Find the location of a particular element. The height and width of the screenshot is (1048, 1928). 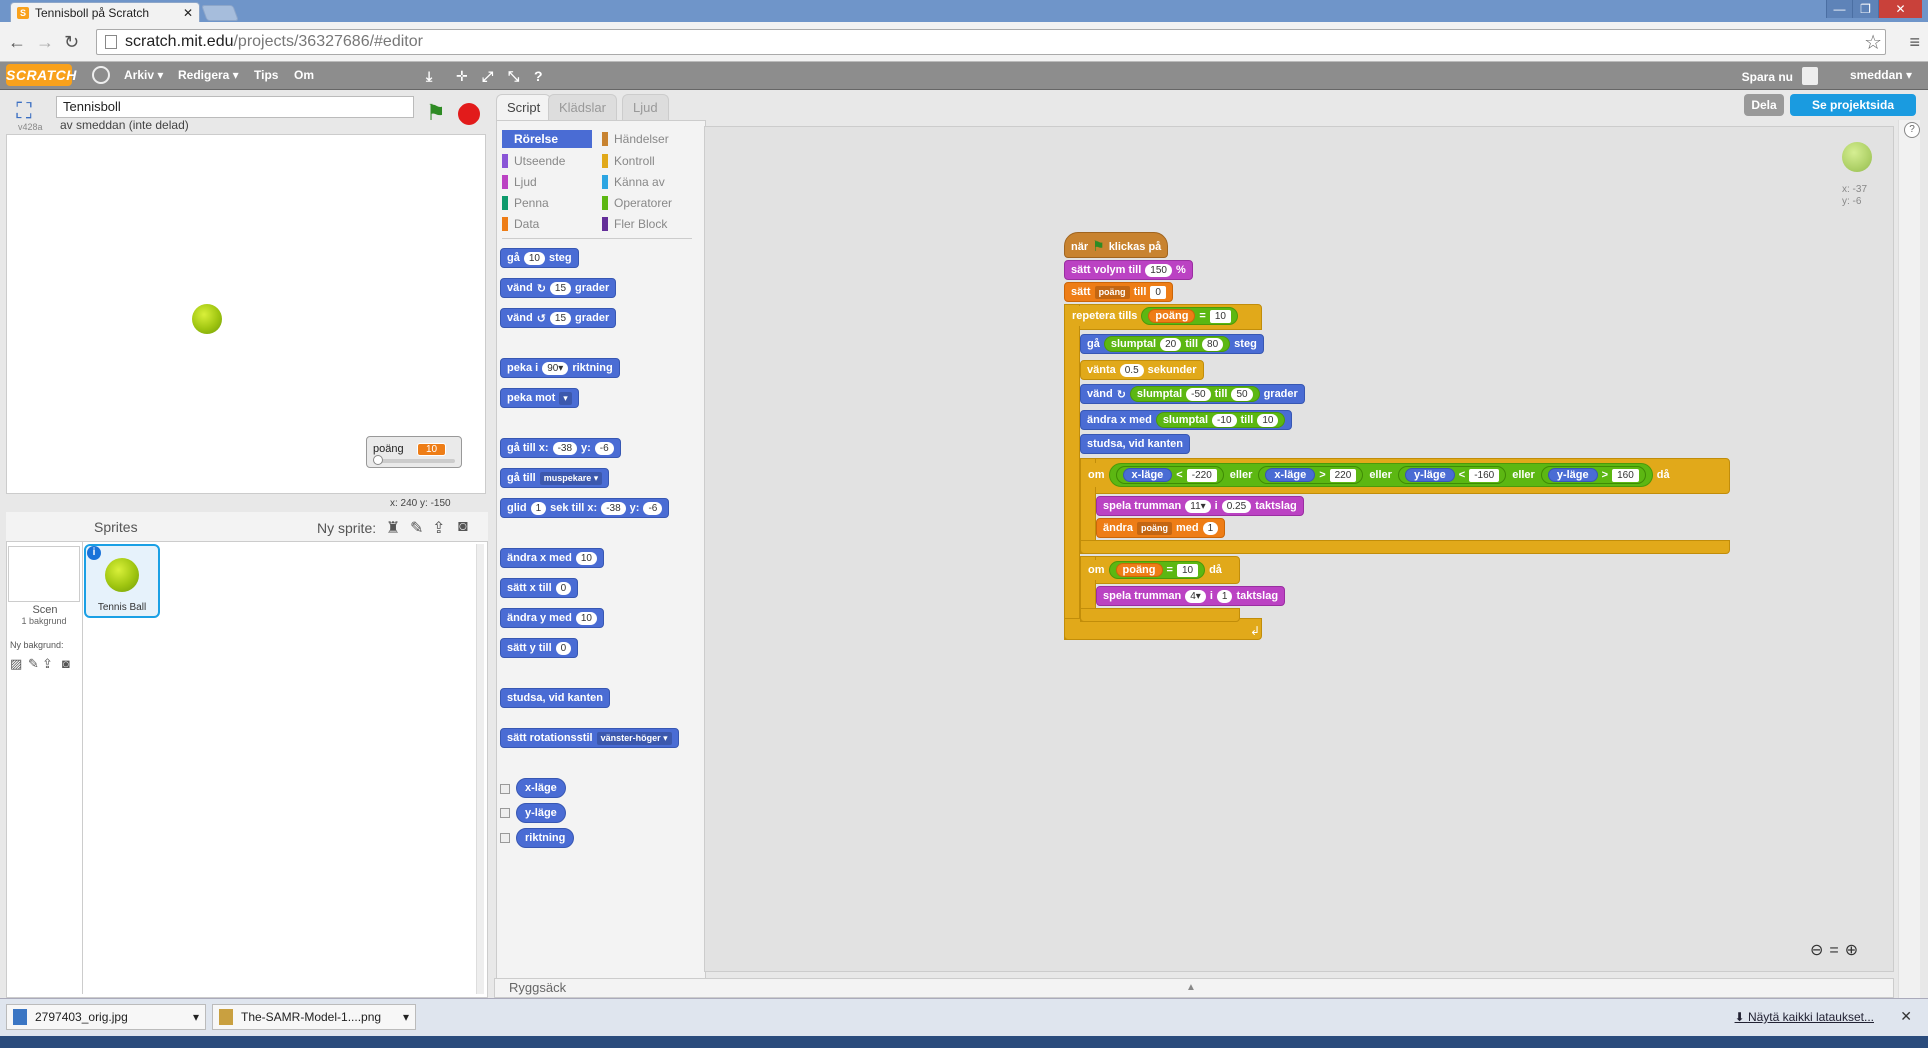

user-avatar is located at coordinates (1810, 76).